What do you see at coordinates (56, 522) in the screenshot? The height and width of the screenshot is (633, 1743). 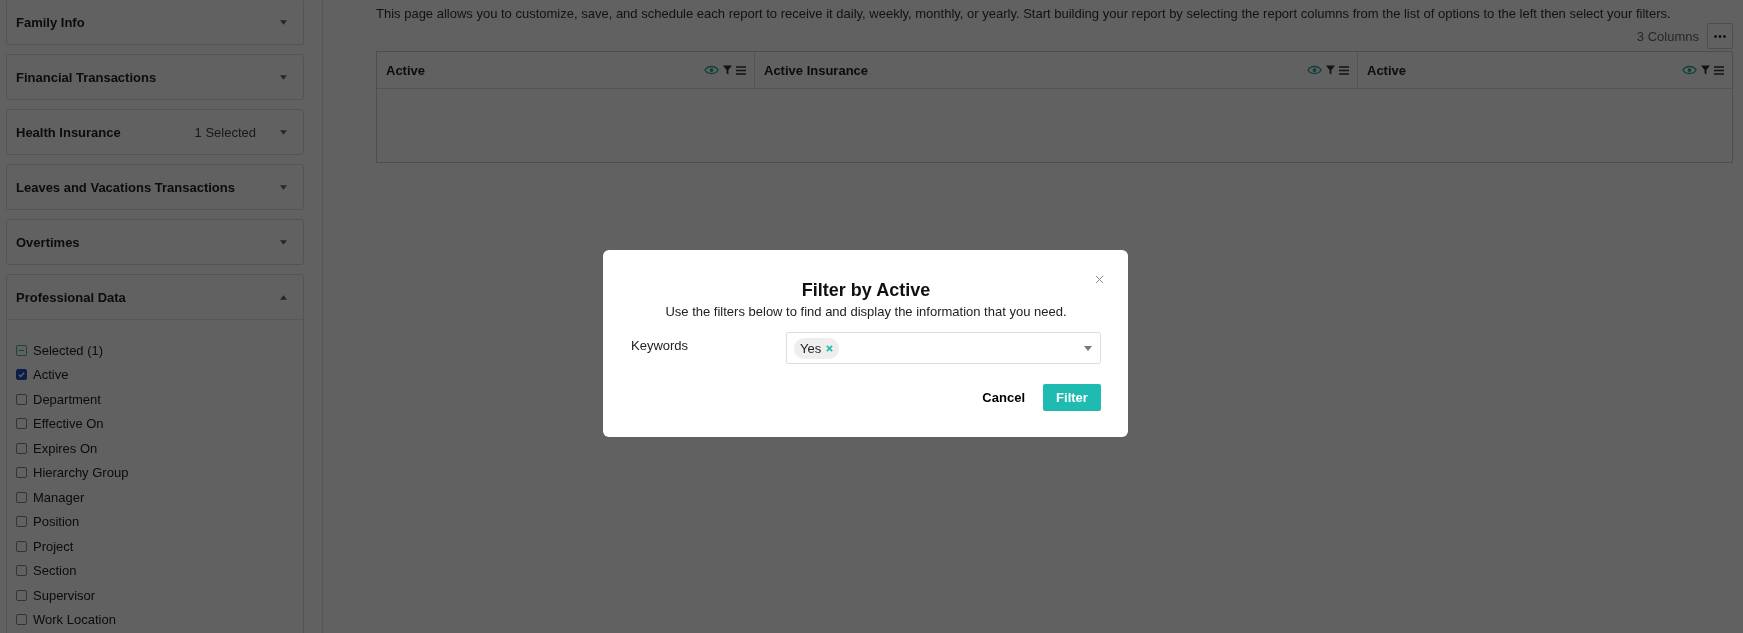 I see `option-label: Position` at bounding box center [56, 522].